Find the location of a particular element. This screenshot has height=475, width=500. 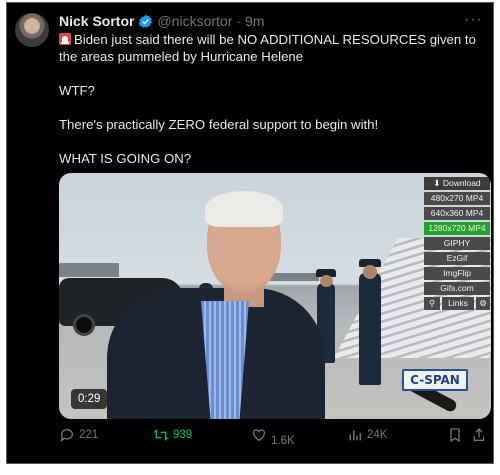

tweet-time: 9m is located at coordinates (254, 21).